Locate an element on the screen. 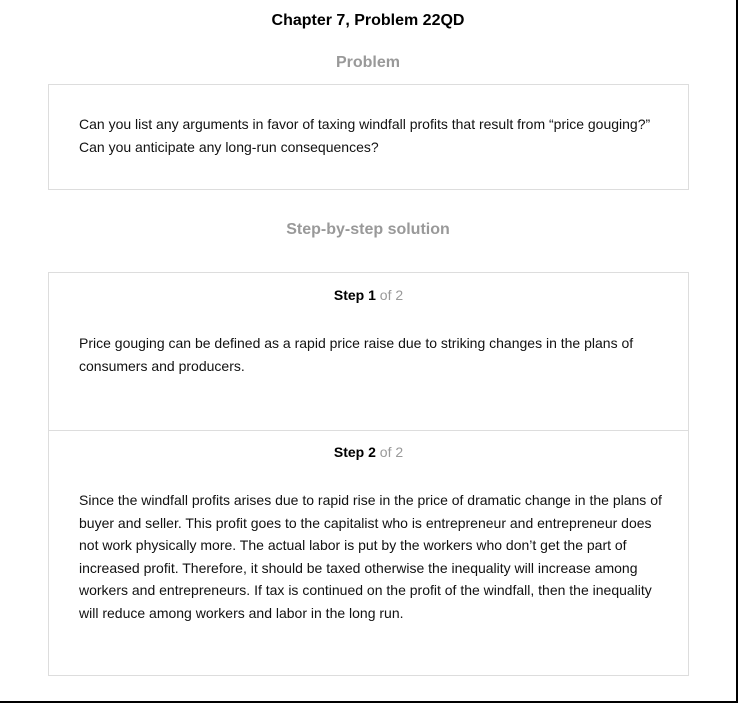 This screenshot has height=703, width=738. step-2-title: Step 2 of 2 is located at coordinates (368, 452).